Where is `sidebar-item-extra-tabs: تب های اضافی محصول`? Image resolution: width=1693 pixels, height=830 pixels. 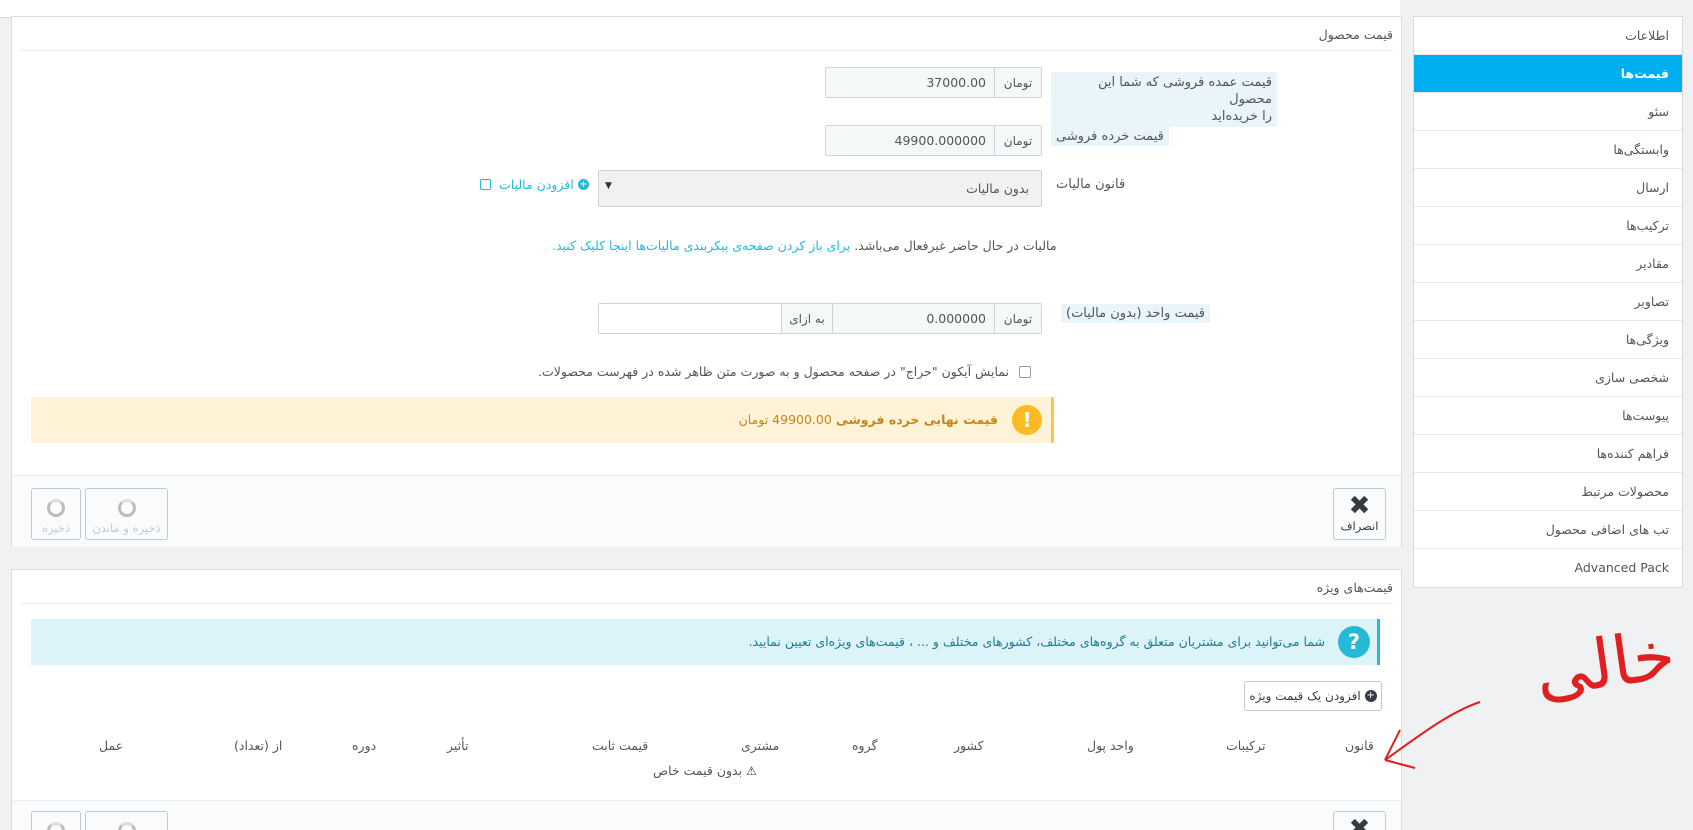 sidebar-item-extra-tabs: تب های اضافی محصول is located at coordinates (1548, 530).